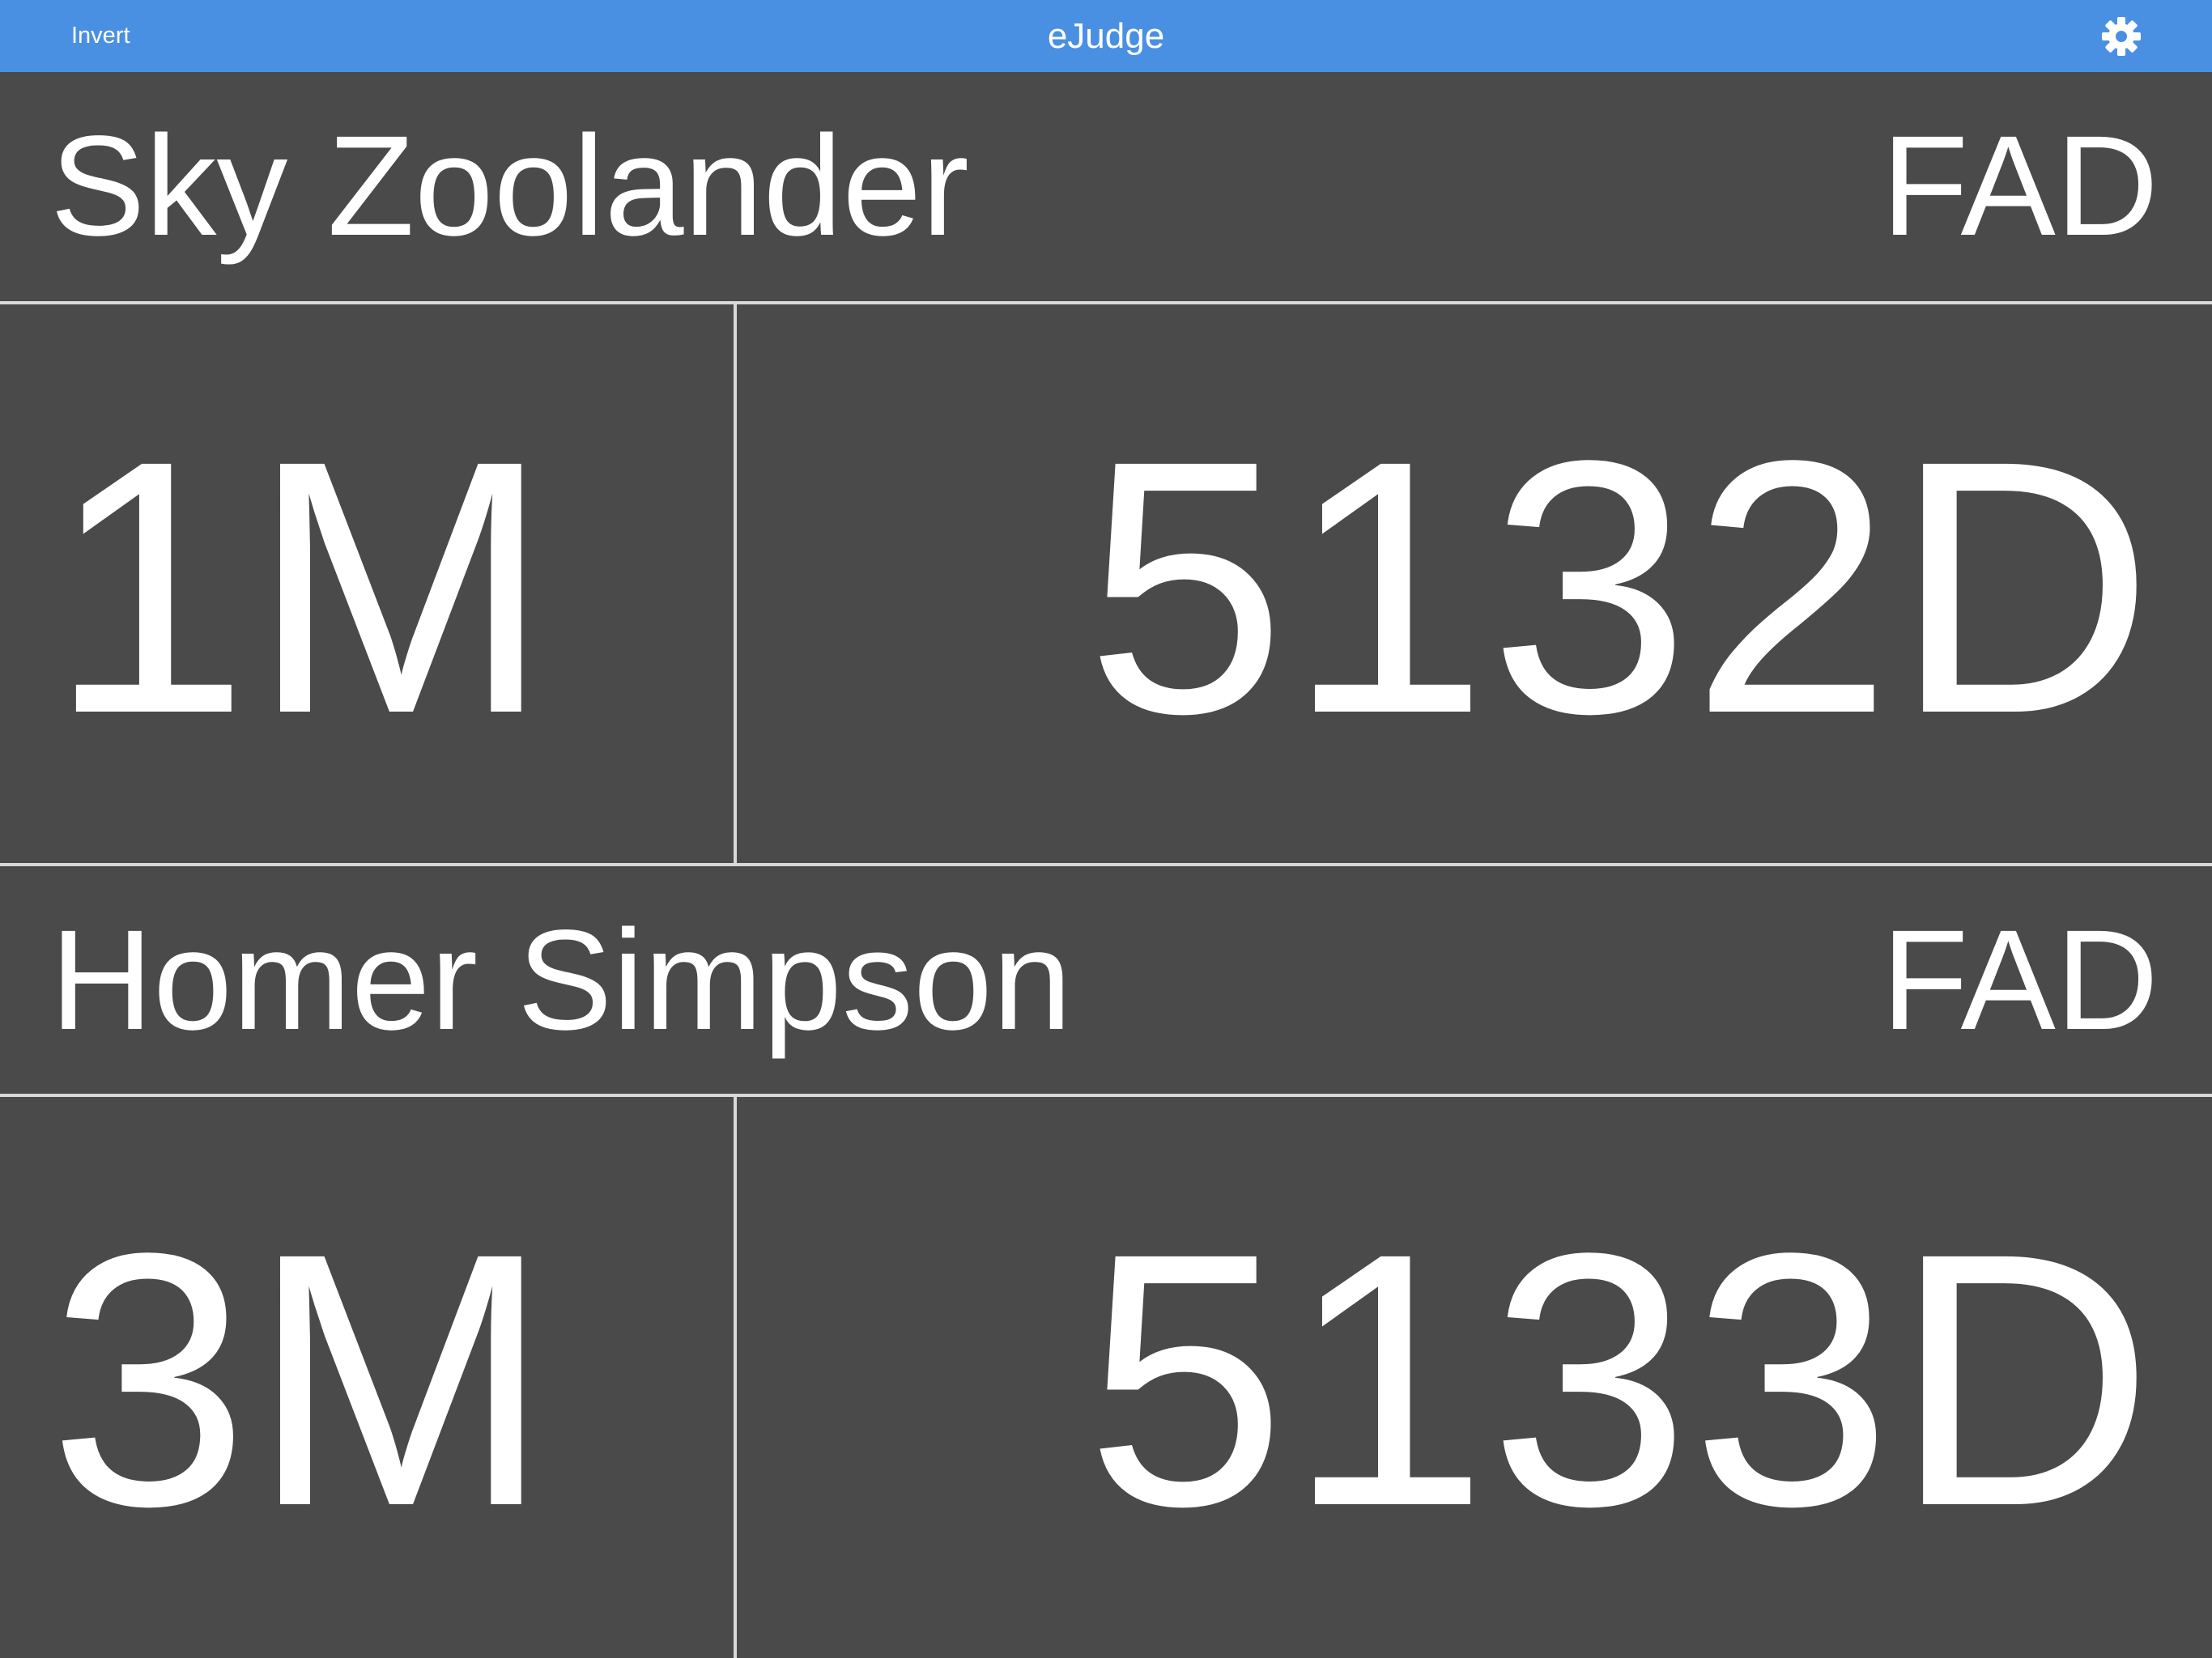 Image resolution: width=2212 pixels, height=1658 pixels. I want to click on settings-button, so click(2121, 36).